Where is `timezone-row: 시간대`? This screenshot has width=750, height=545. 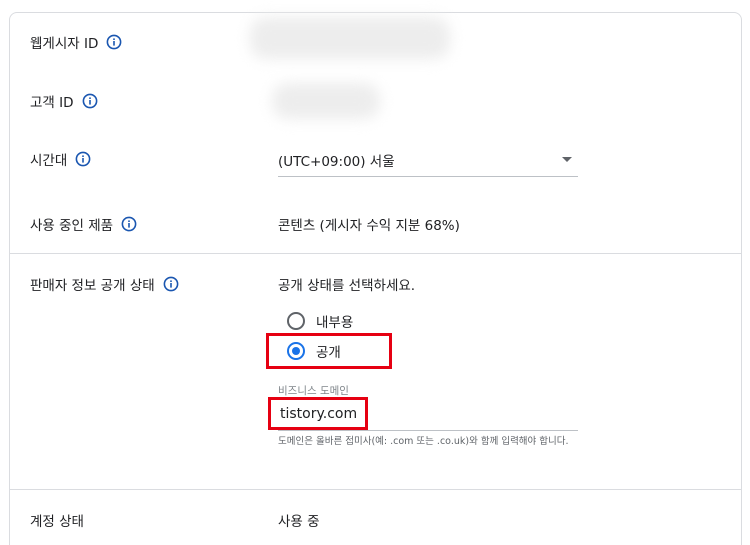 timezone-row: 시간대 is located at coordinates (60, 159).